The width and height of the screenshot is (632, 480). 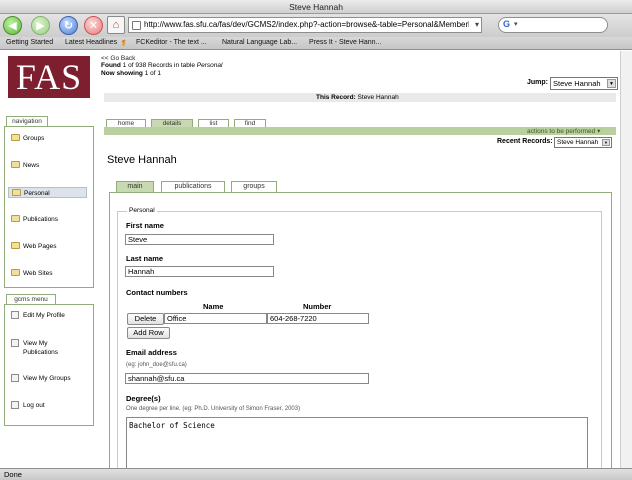 What do you see at coordinates (142, 210) in the screenshot?
I see `fieldset-legend: Personal` at bounding box center [142, 210].